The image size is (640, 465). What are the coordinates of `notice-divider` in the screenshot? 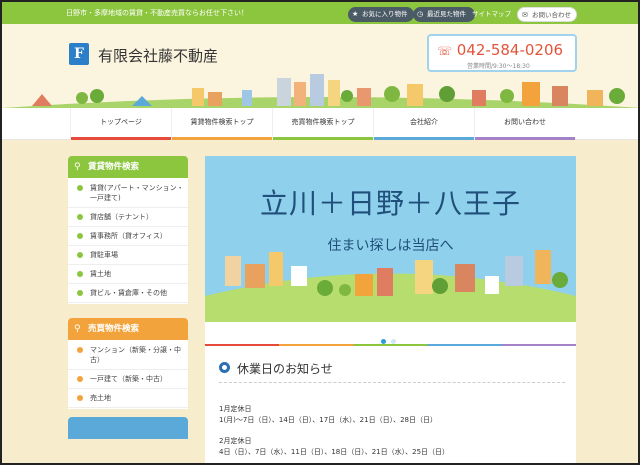 It's located at (392, 382).